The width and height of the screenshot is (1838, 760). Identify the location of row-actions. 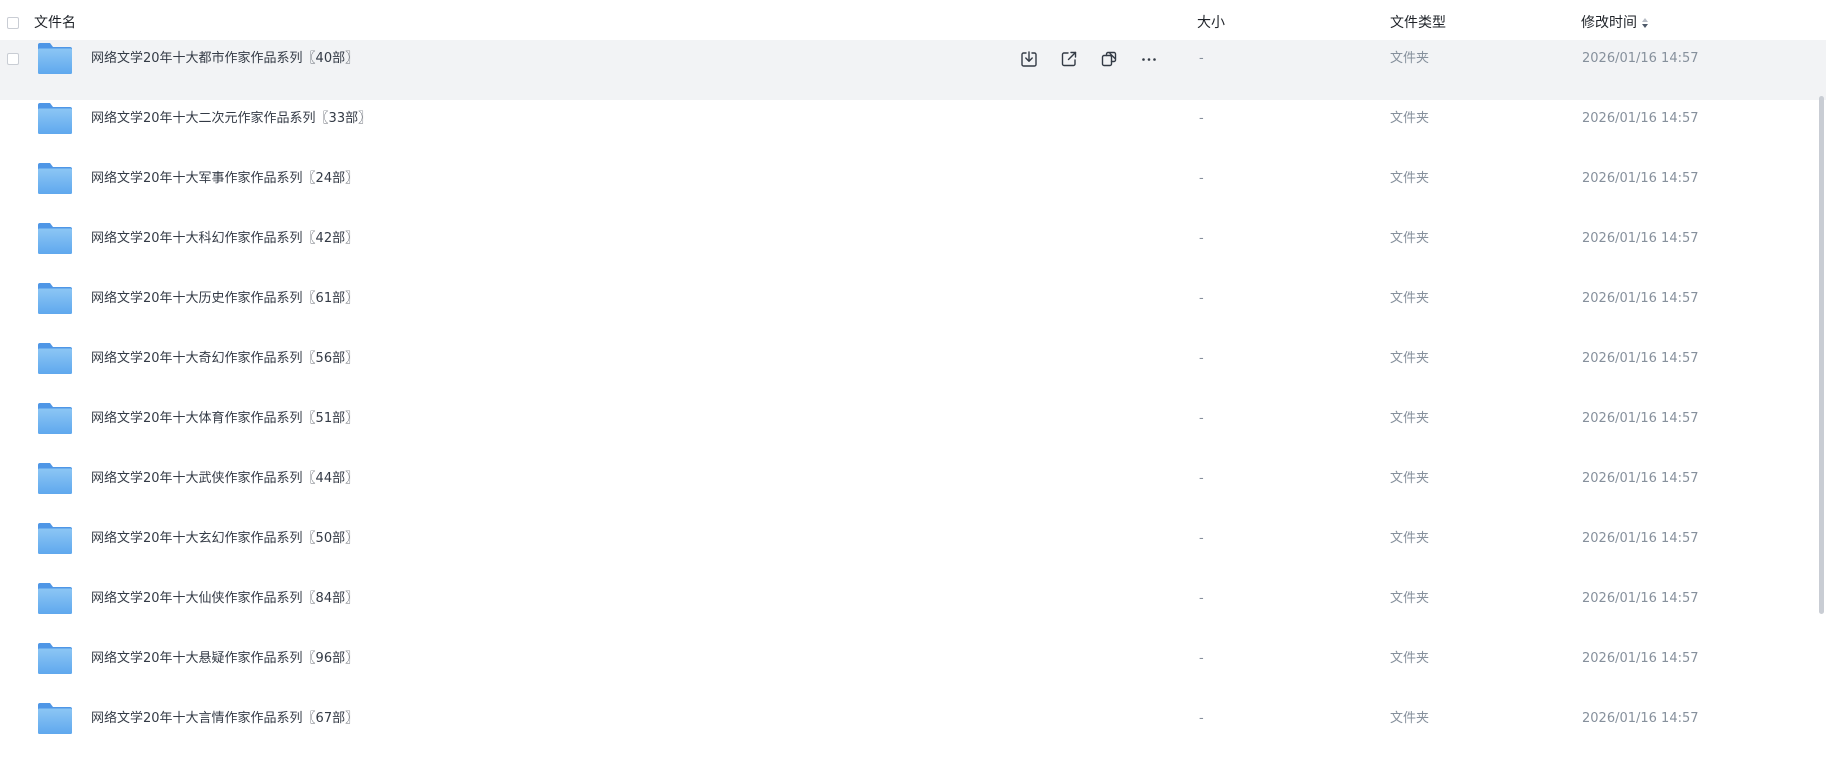
(1089, 59).